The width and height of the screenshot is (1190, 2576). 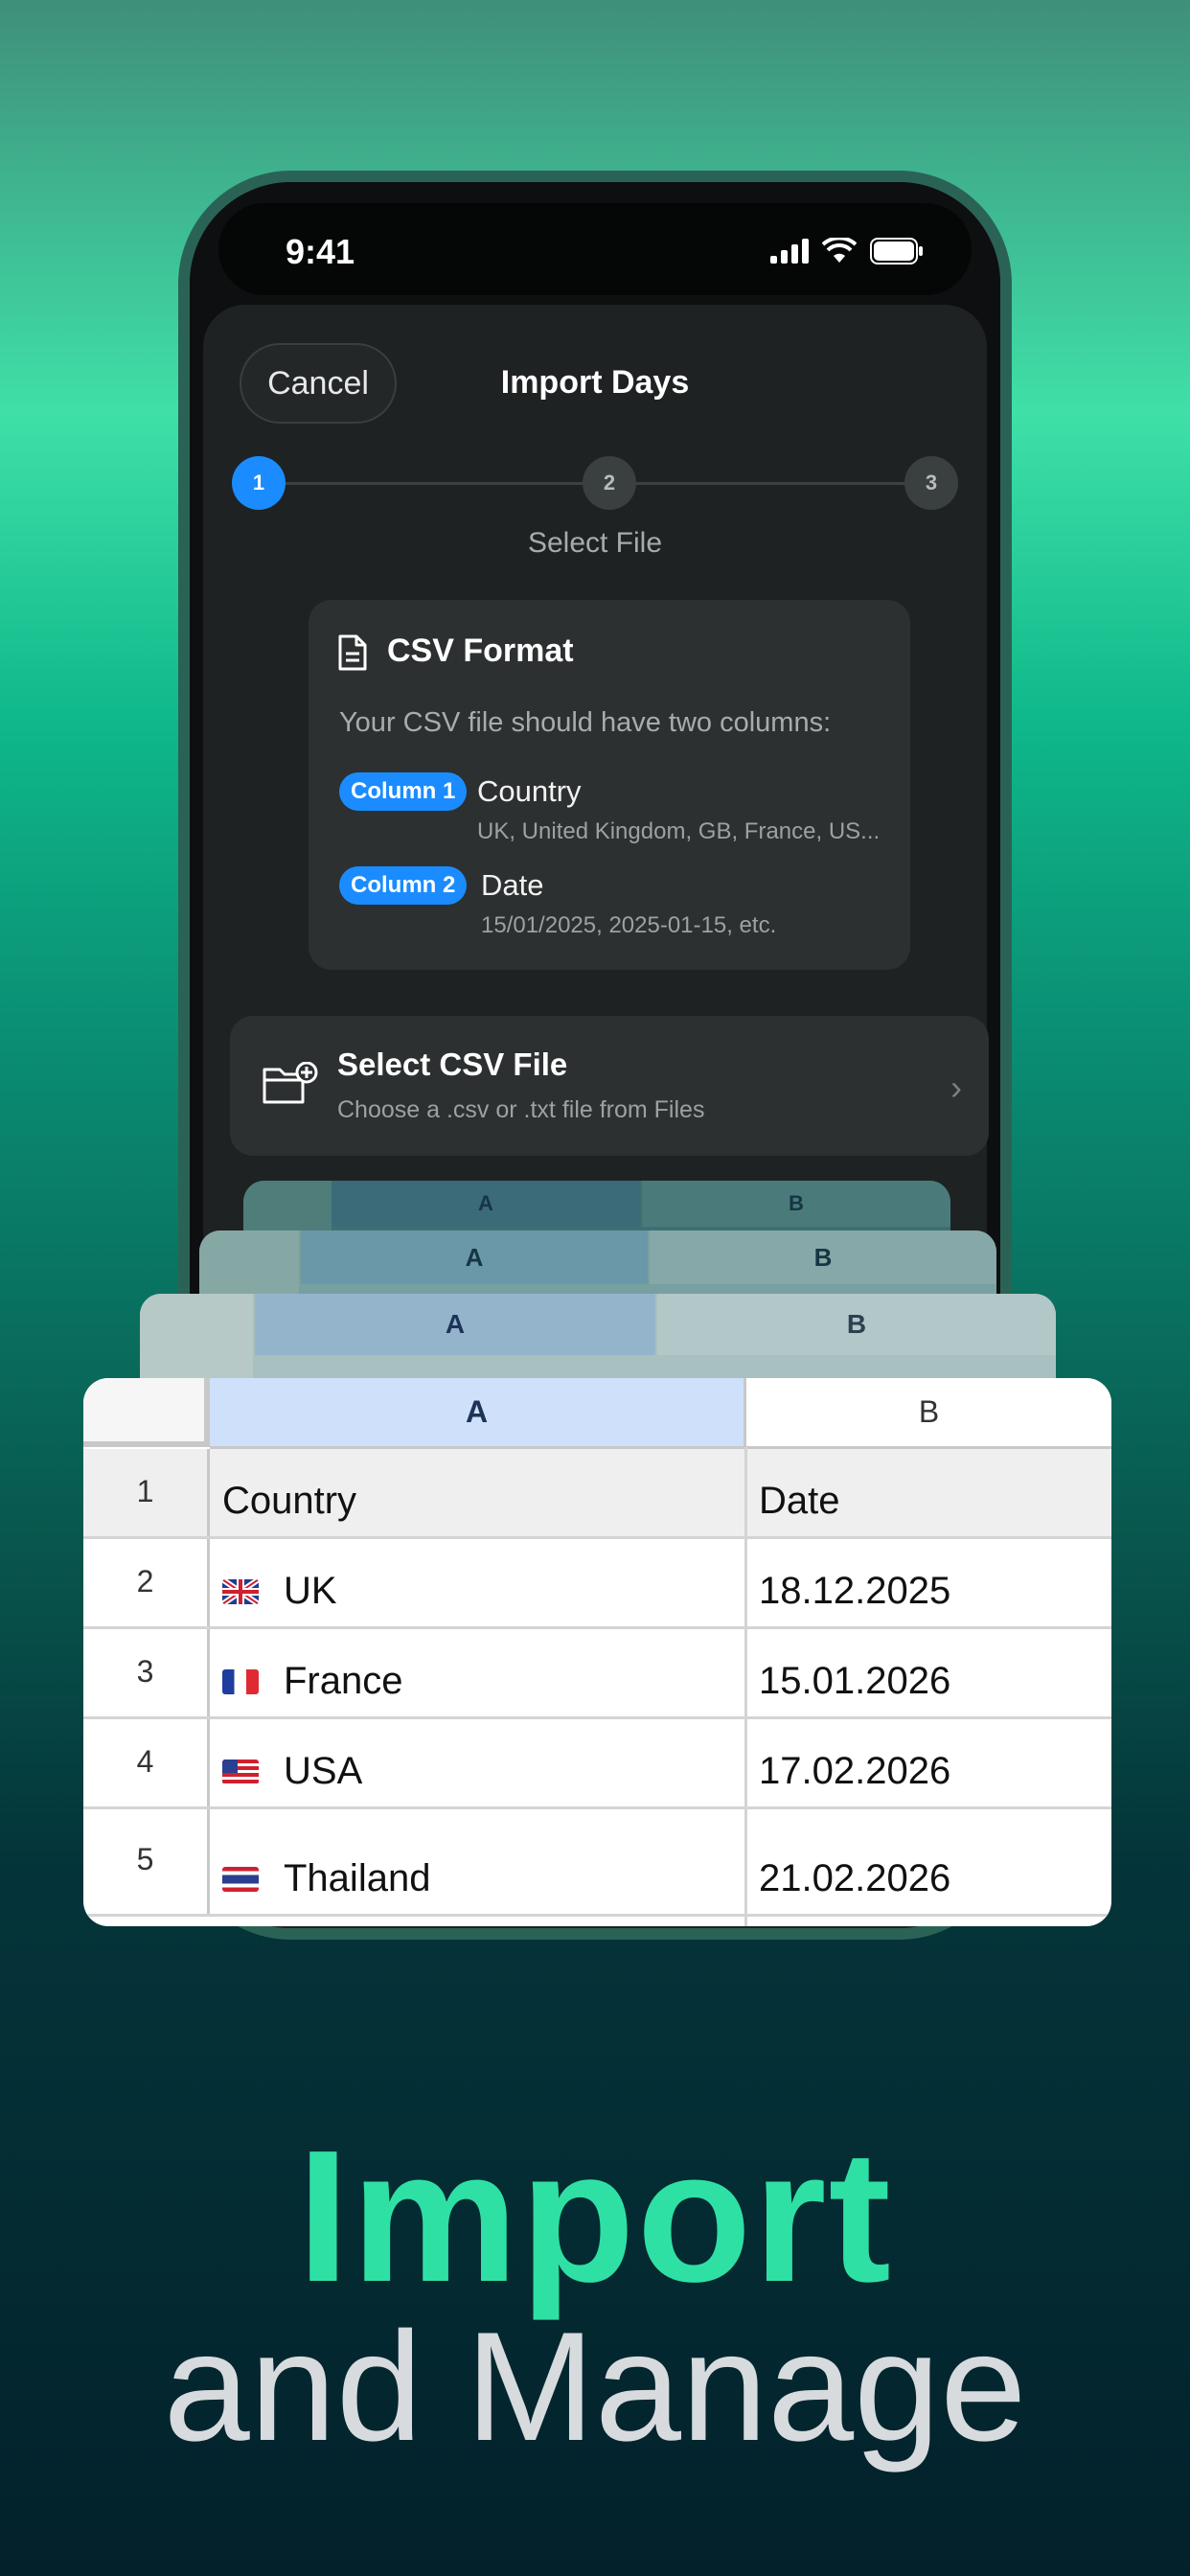 I want to click on cell-country: Country, so click(x=289, y=1502).